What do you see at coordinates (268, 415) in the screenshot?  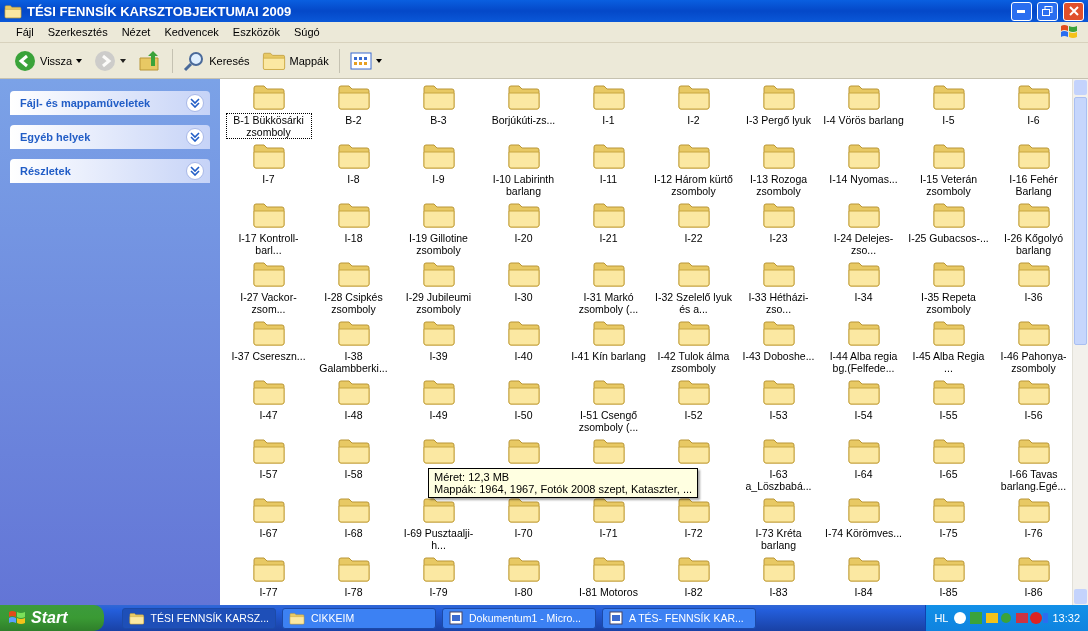 I see `folder-label: I-47` at bounding box center [268, 415].